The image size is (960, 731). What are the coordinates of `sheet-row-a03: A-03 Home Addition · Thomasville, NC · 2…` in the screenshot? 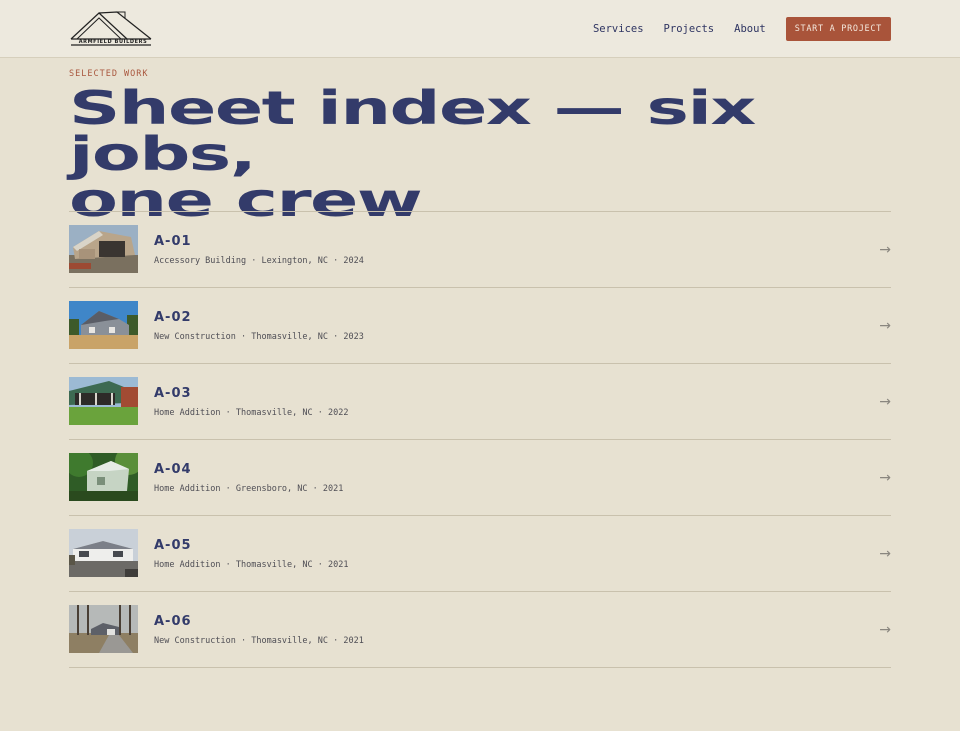 It's located at (480, 402).